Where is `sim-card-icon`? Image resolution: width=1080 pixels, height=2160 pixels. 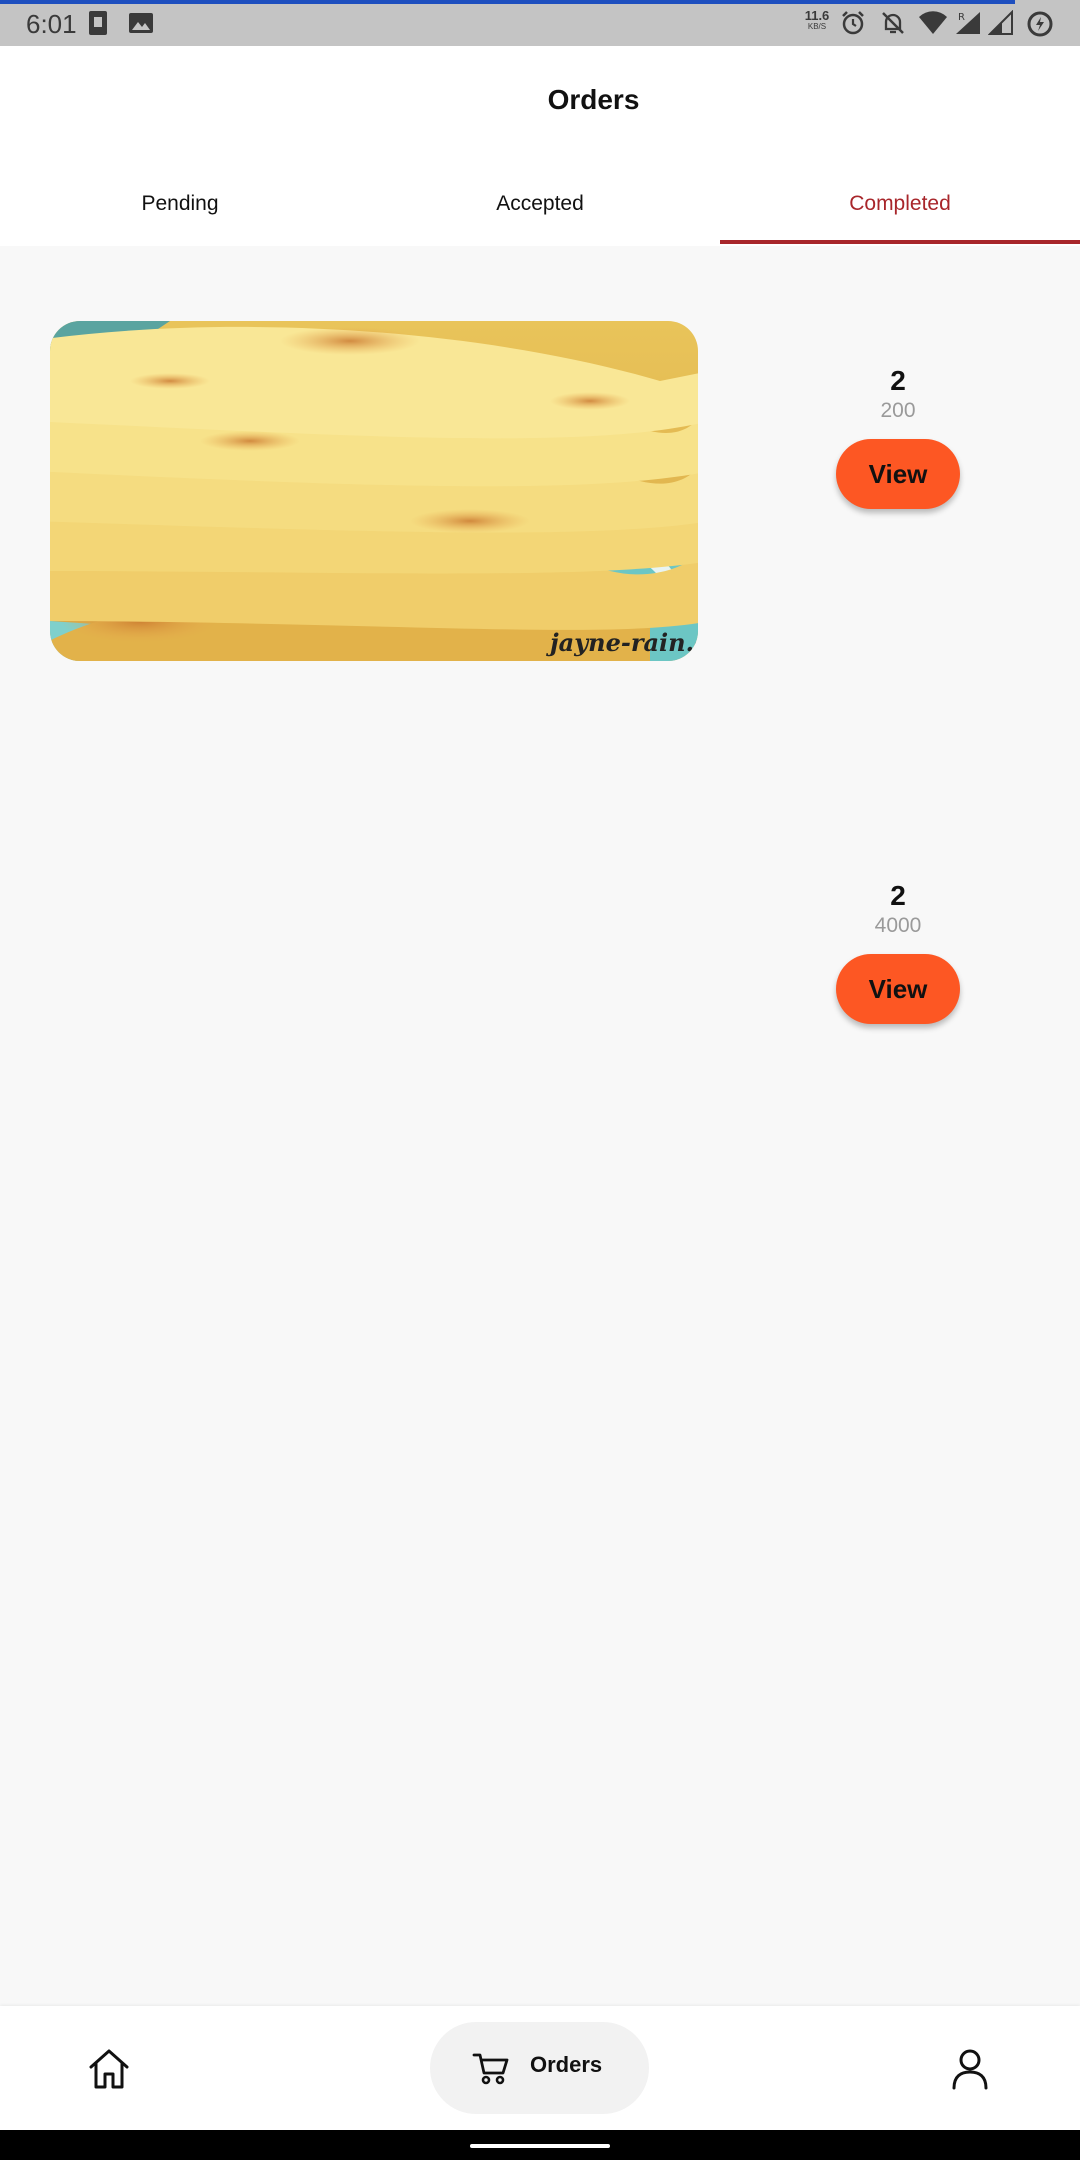
sim-card-icon is located at coordinates (98, 25).